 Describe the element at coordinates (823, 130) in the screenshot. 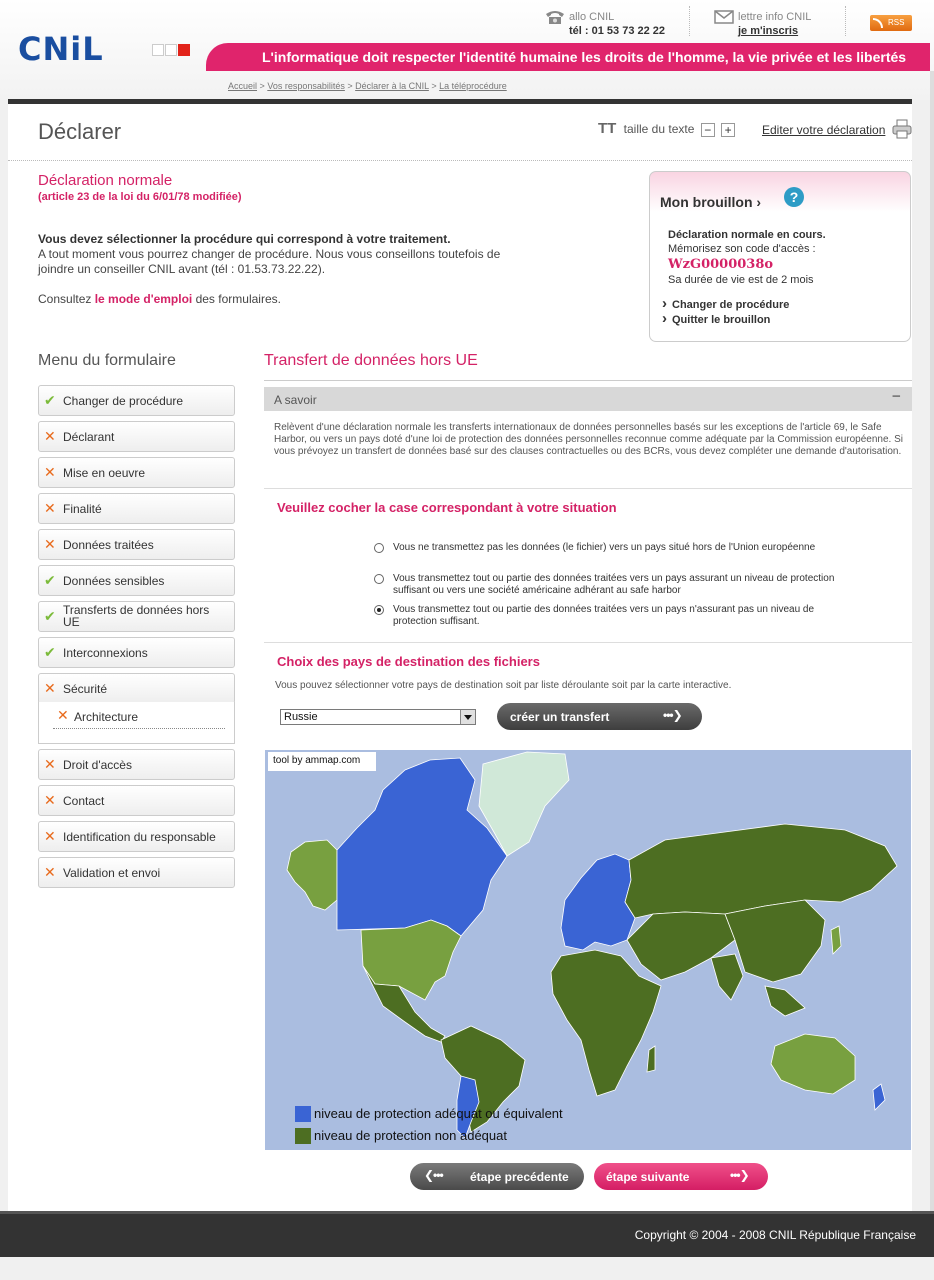

I see `edit-declaration-link: Editer votre déclaration` at that location.